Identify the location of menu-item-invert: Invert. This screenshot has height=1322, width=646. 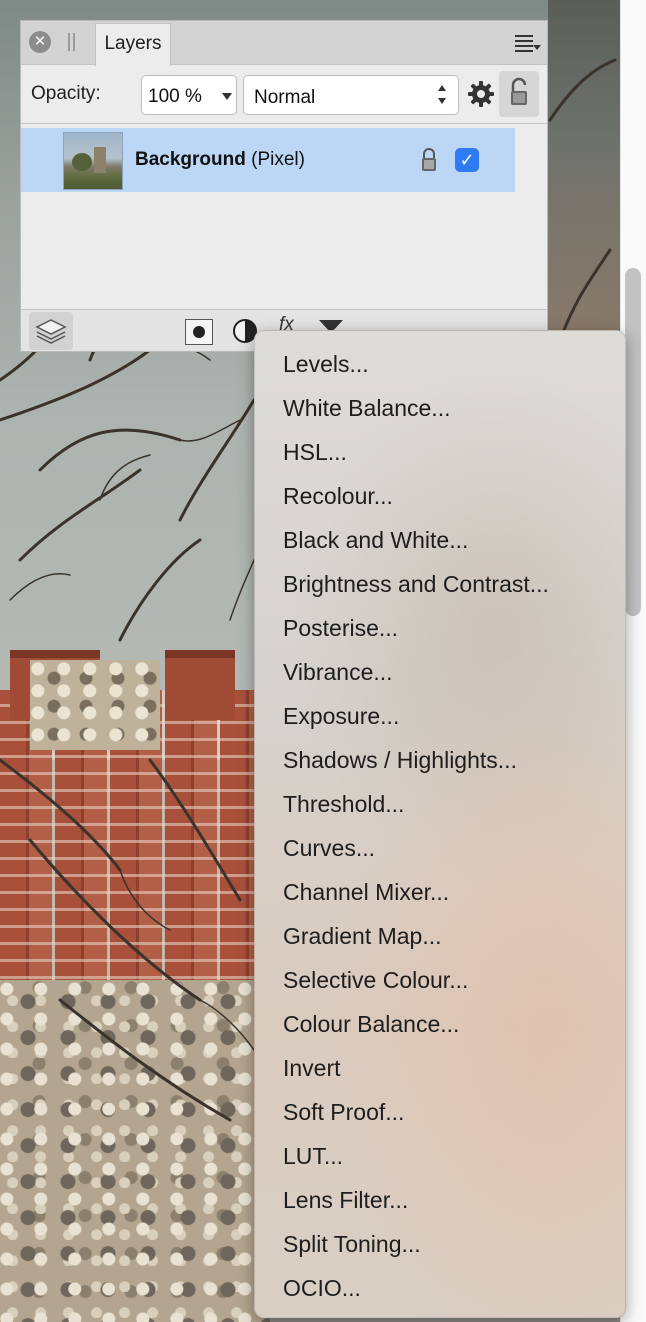
(440, 1068).